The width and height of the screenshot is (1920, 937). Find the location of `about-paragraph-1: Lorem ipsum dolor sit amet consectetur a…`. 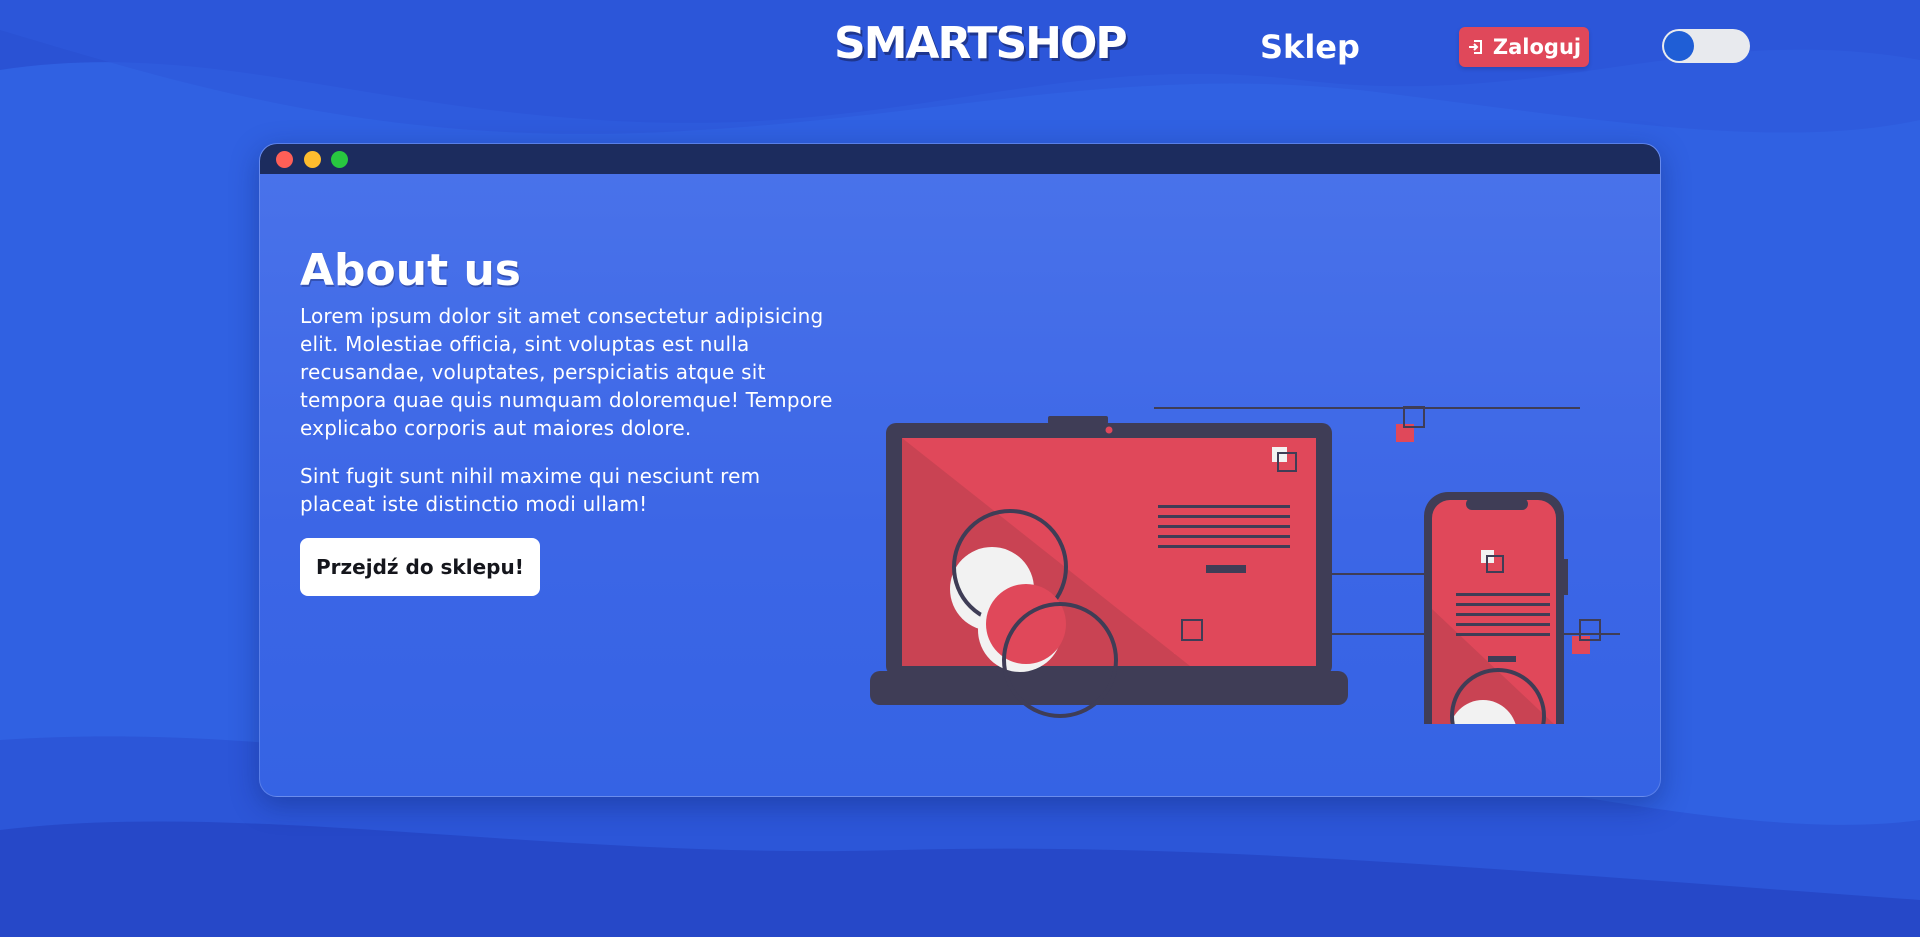

about-paragraph-1: Lorem ipsum dolor sit amet consectetur a… is located at coordinates (566, 372).